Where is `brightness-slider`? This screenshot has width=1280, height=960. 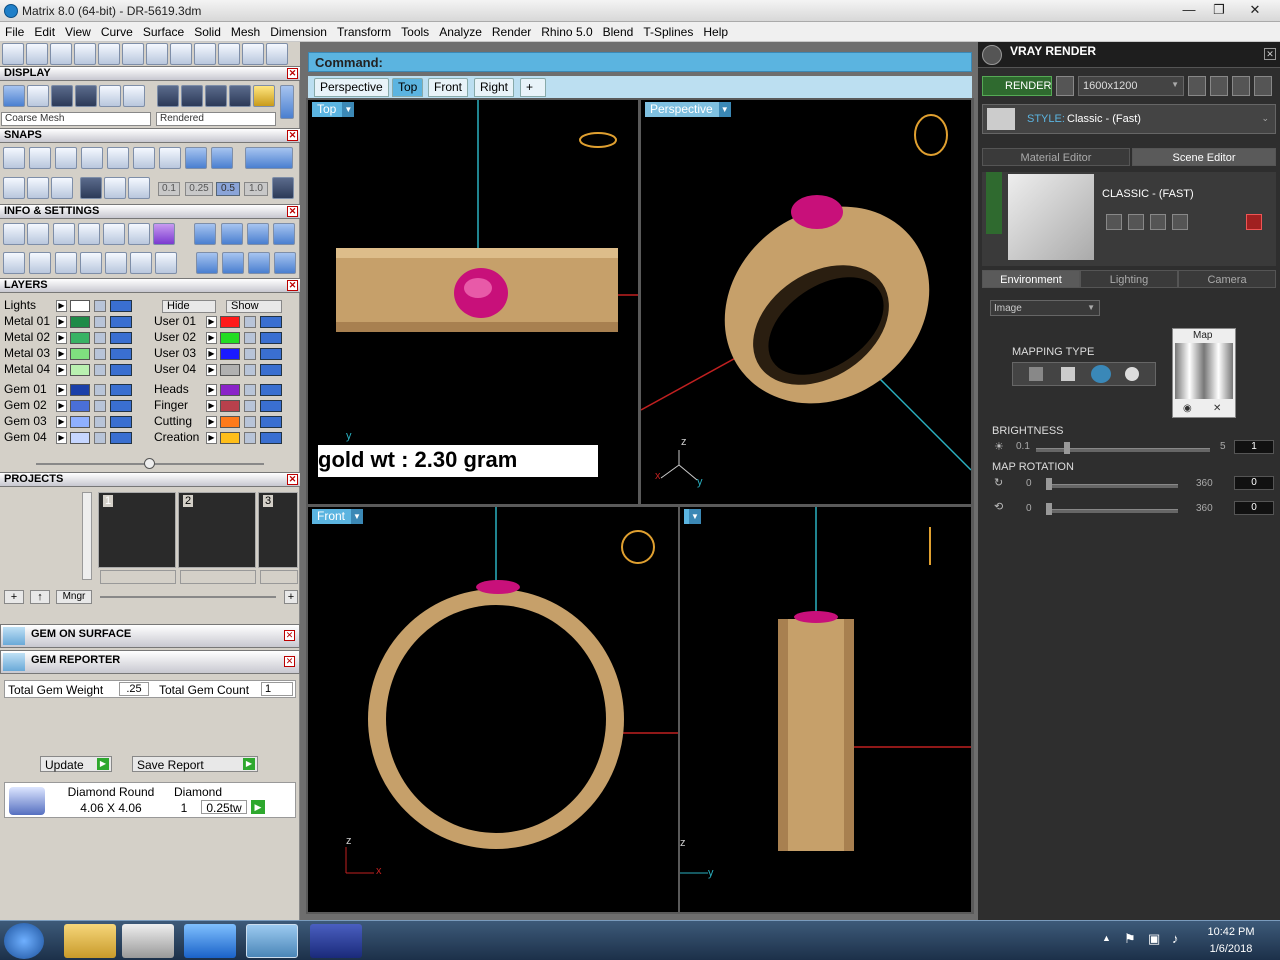 brightness-slider is located at coordinates (1123, 450).